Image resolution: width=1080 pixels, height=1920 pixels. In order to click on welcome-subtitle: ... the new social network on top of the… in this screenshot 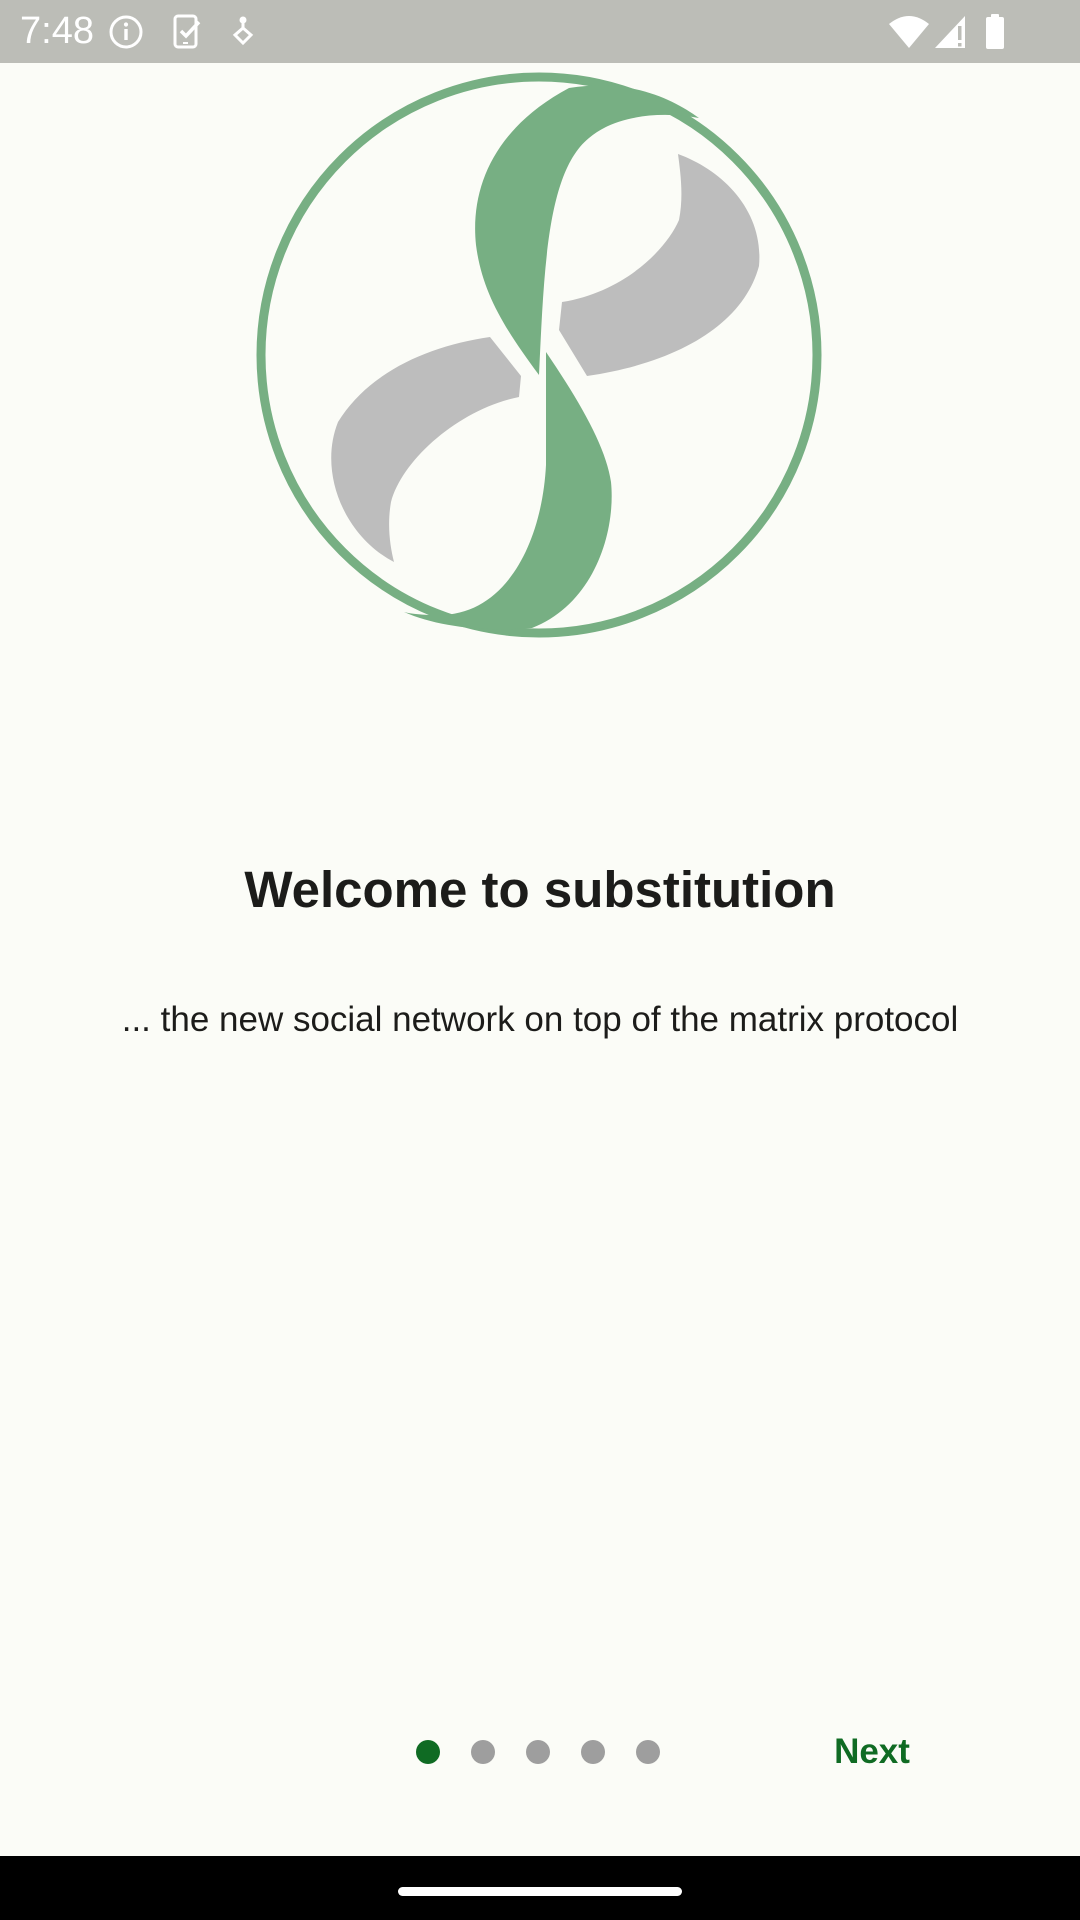, I will do `click(540, 1019)`.